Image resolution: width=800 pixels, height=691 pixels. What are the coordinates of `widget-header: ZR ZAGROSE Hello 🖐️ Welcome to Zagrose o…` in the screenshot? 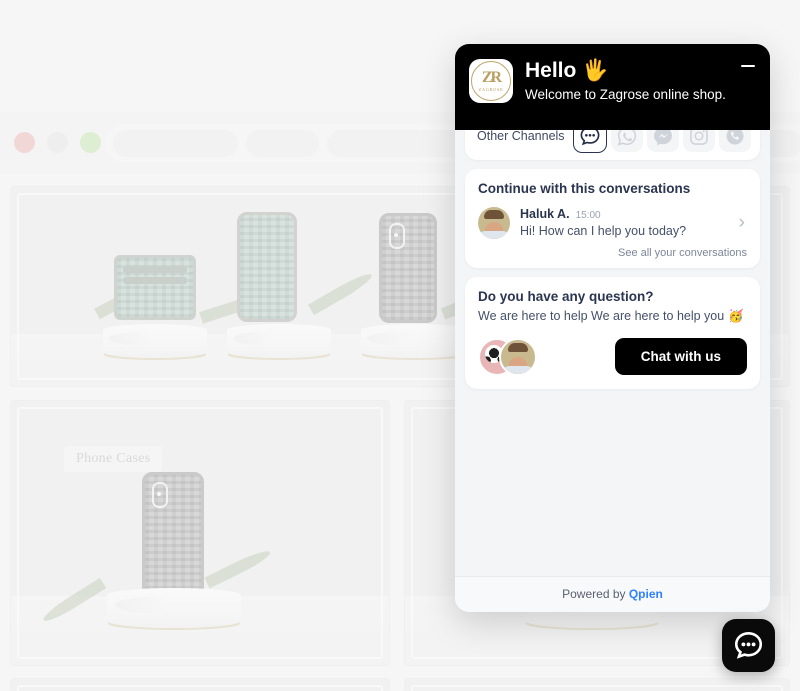 It's located at (612, 87).